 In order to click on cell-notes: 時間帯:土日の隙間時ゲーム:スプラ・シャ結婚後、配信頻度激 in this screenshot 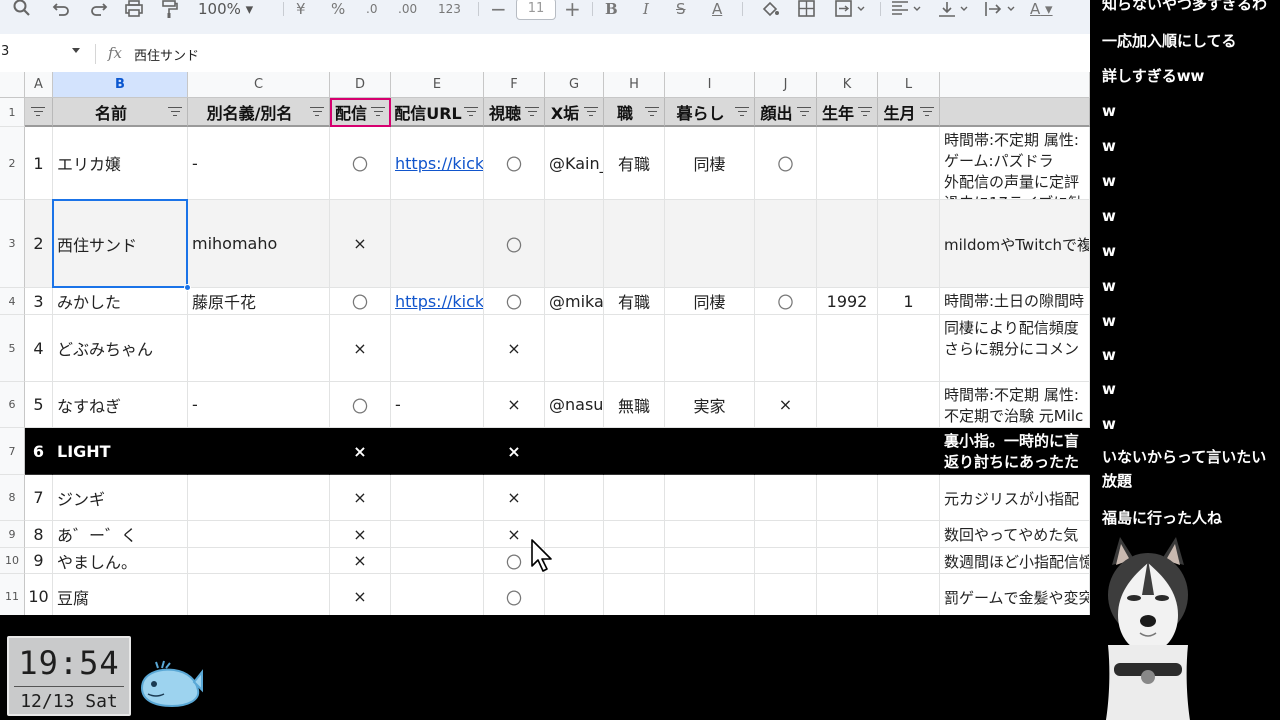, I will do `click(1015, 301)`.